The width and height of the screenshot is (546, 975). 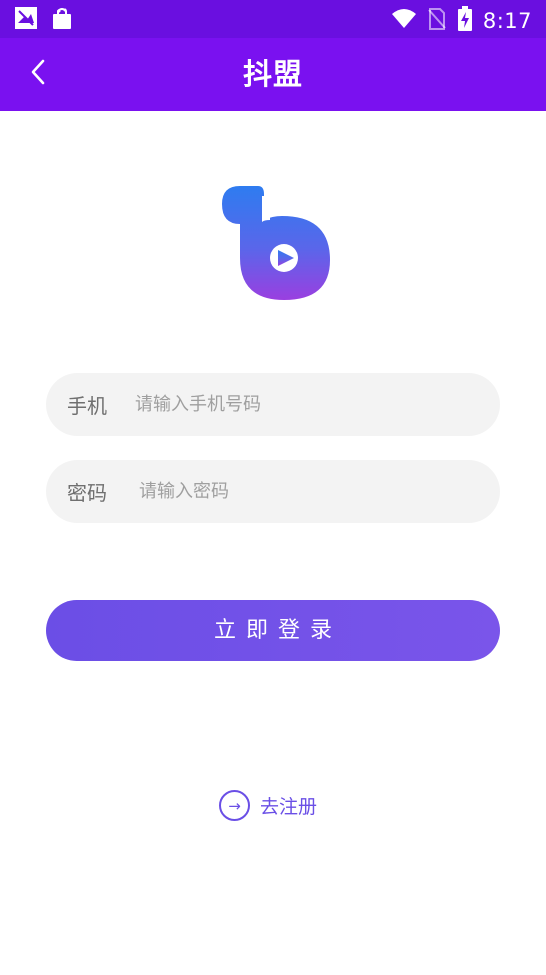 What do you see at coordinates (295, 404) in the screenshot?
I see `phone-input` at bounding box center [295, 404].